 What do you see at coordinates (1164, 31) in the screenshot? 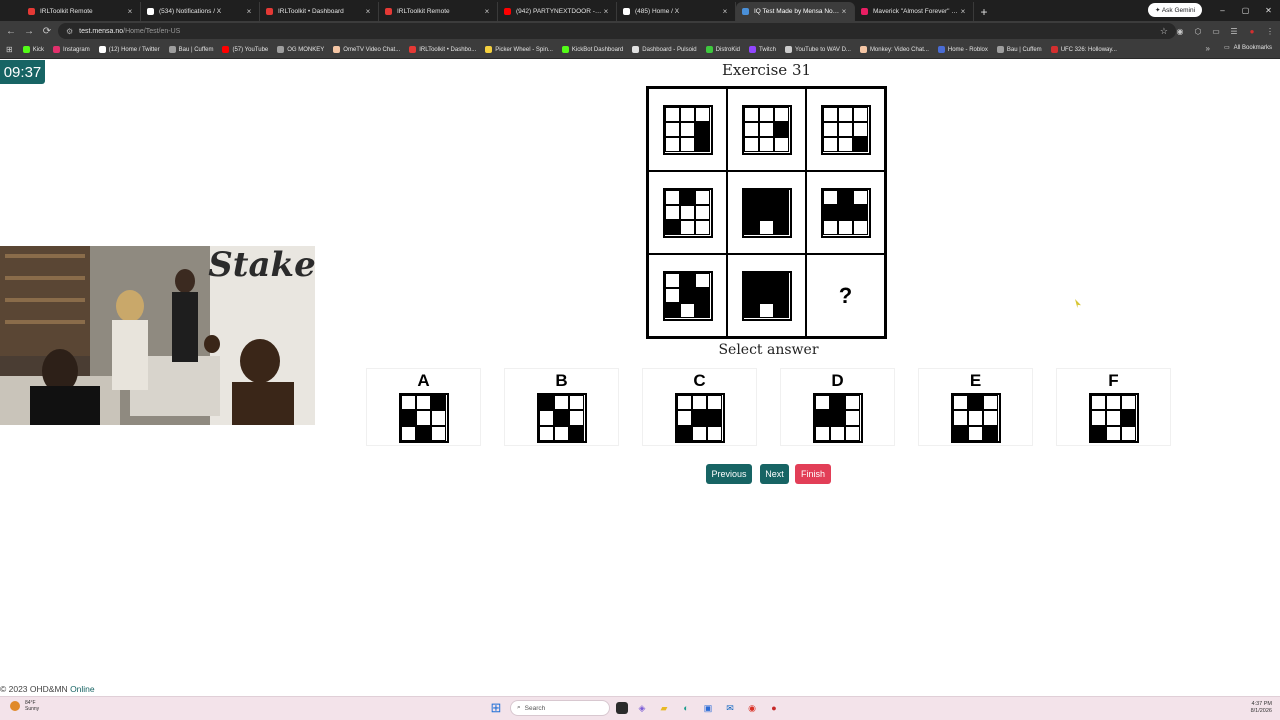
I see `bookmark-star-icon: ☆` at bounding box center [1164, 31].